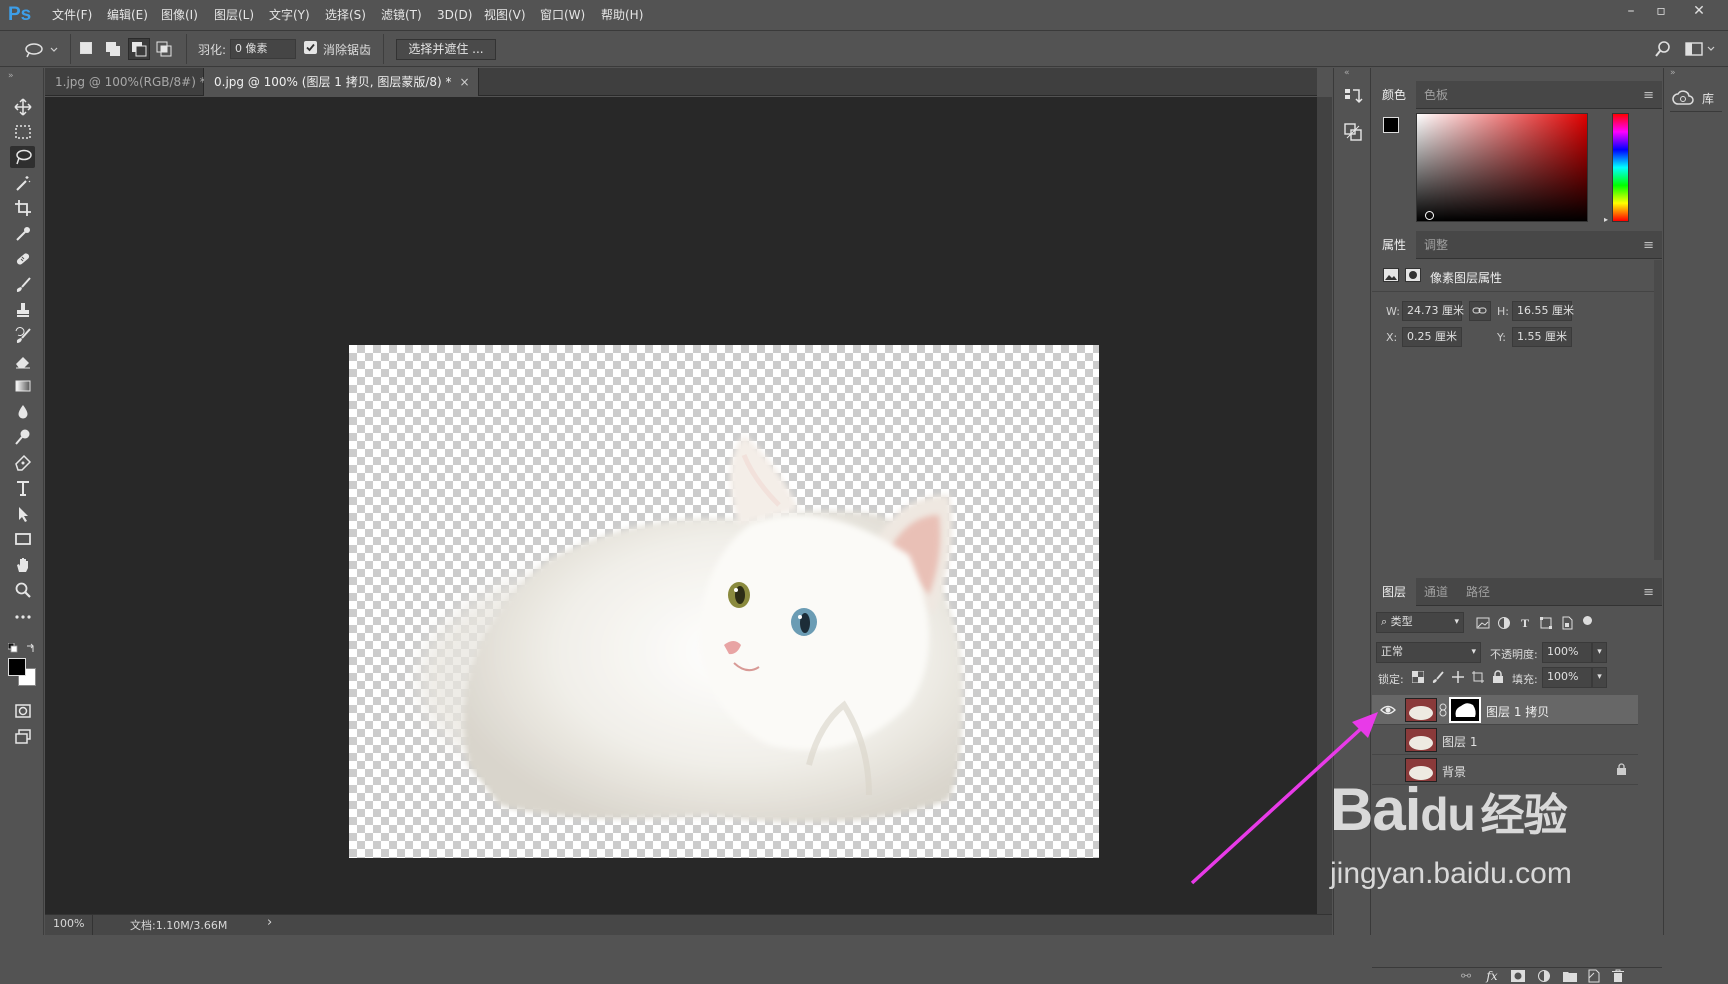  I want to click on type-tool-icon, so click(22, 488).